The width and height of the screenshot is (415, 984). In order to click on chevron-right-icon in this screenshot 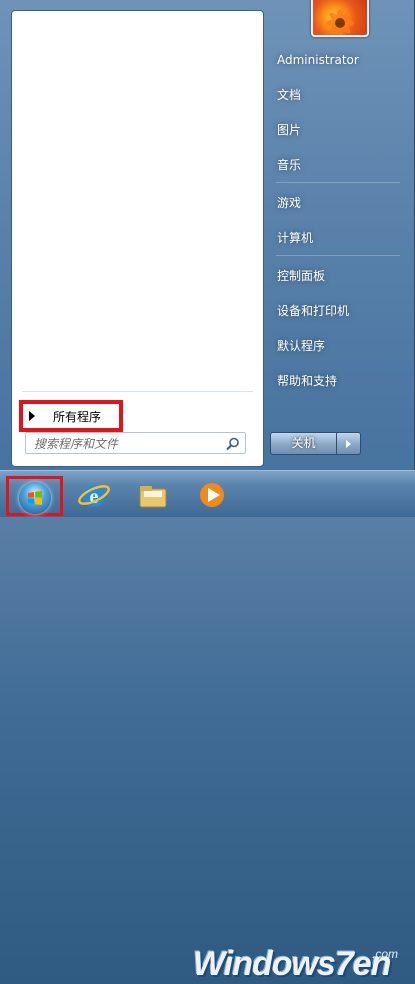, I will do `click(348, 443)`.